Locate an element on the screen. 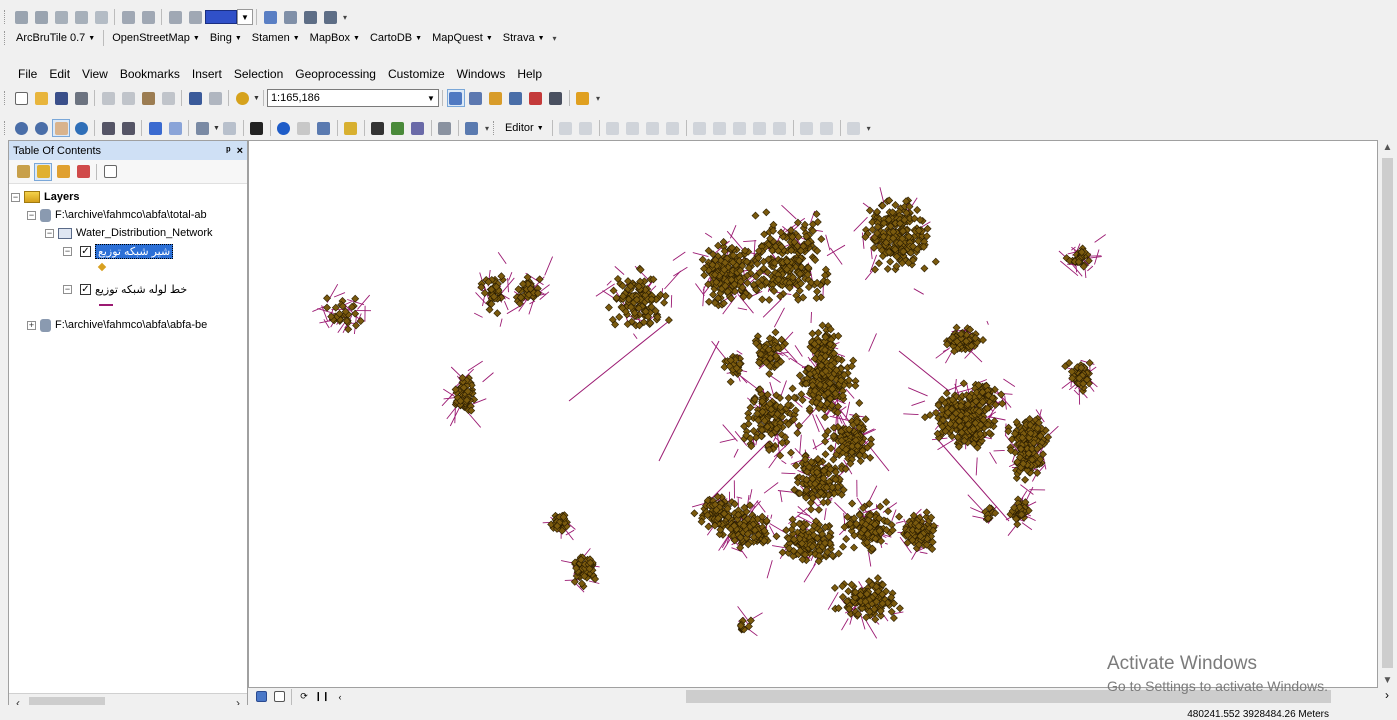 The image size is (1397, 720). tree-node-gdb-total: − F:\archive\fahmco\abfa\total-ab is located at coordinates (129, 215).